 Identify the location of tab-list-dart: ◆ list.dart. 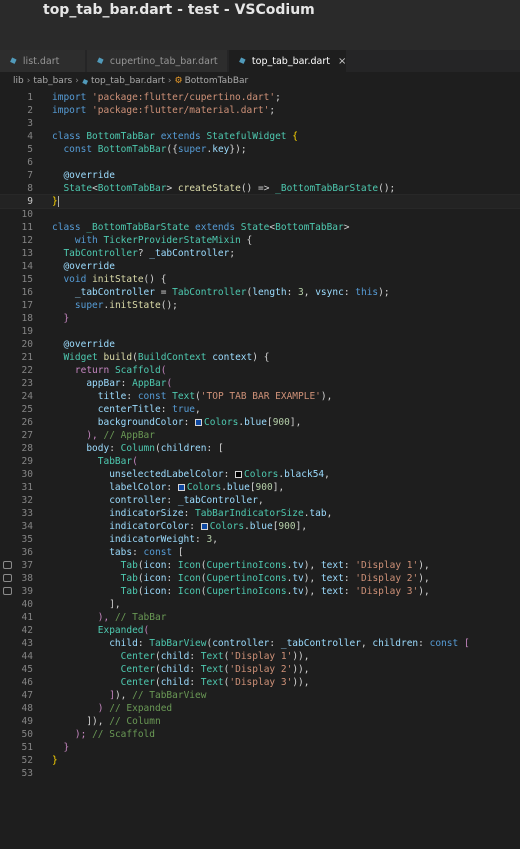
(43, 61).